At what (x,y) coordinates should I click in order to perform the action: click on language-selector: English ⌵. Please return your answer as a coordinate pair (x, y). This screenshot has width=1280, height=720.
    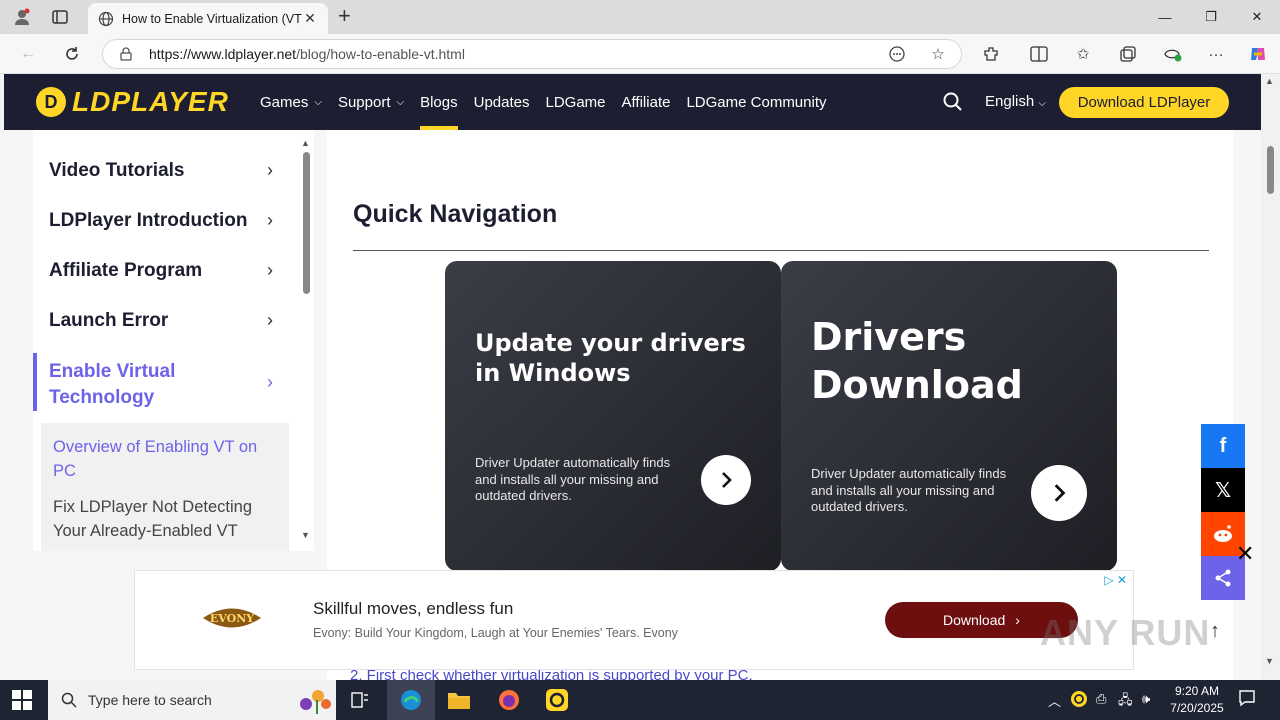
    Looking at the image, I should click on (1015, 101).